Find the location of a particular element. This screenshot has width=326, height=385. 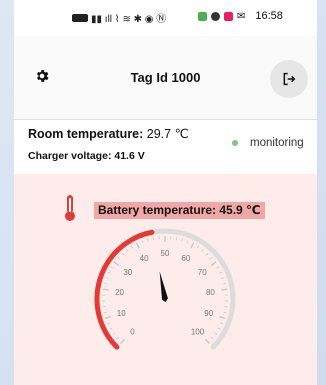

gauge-tick-label: 100 is located at coordinates (198, 332).